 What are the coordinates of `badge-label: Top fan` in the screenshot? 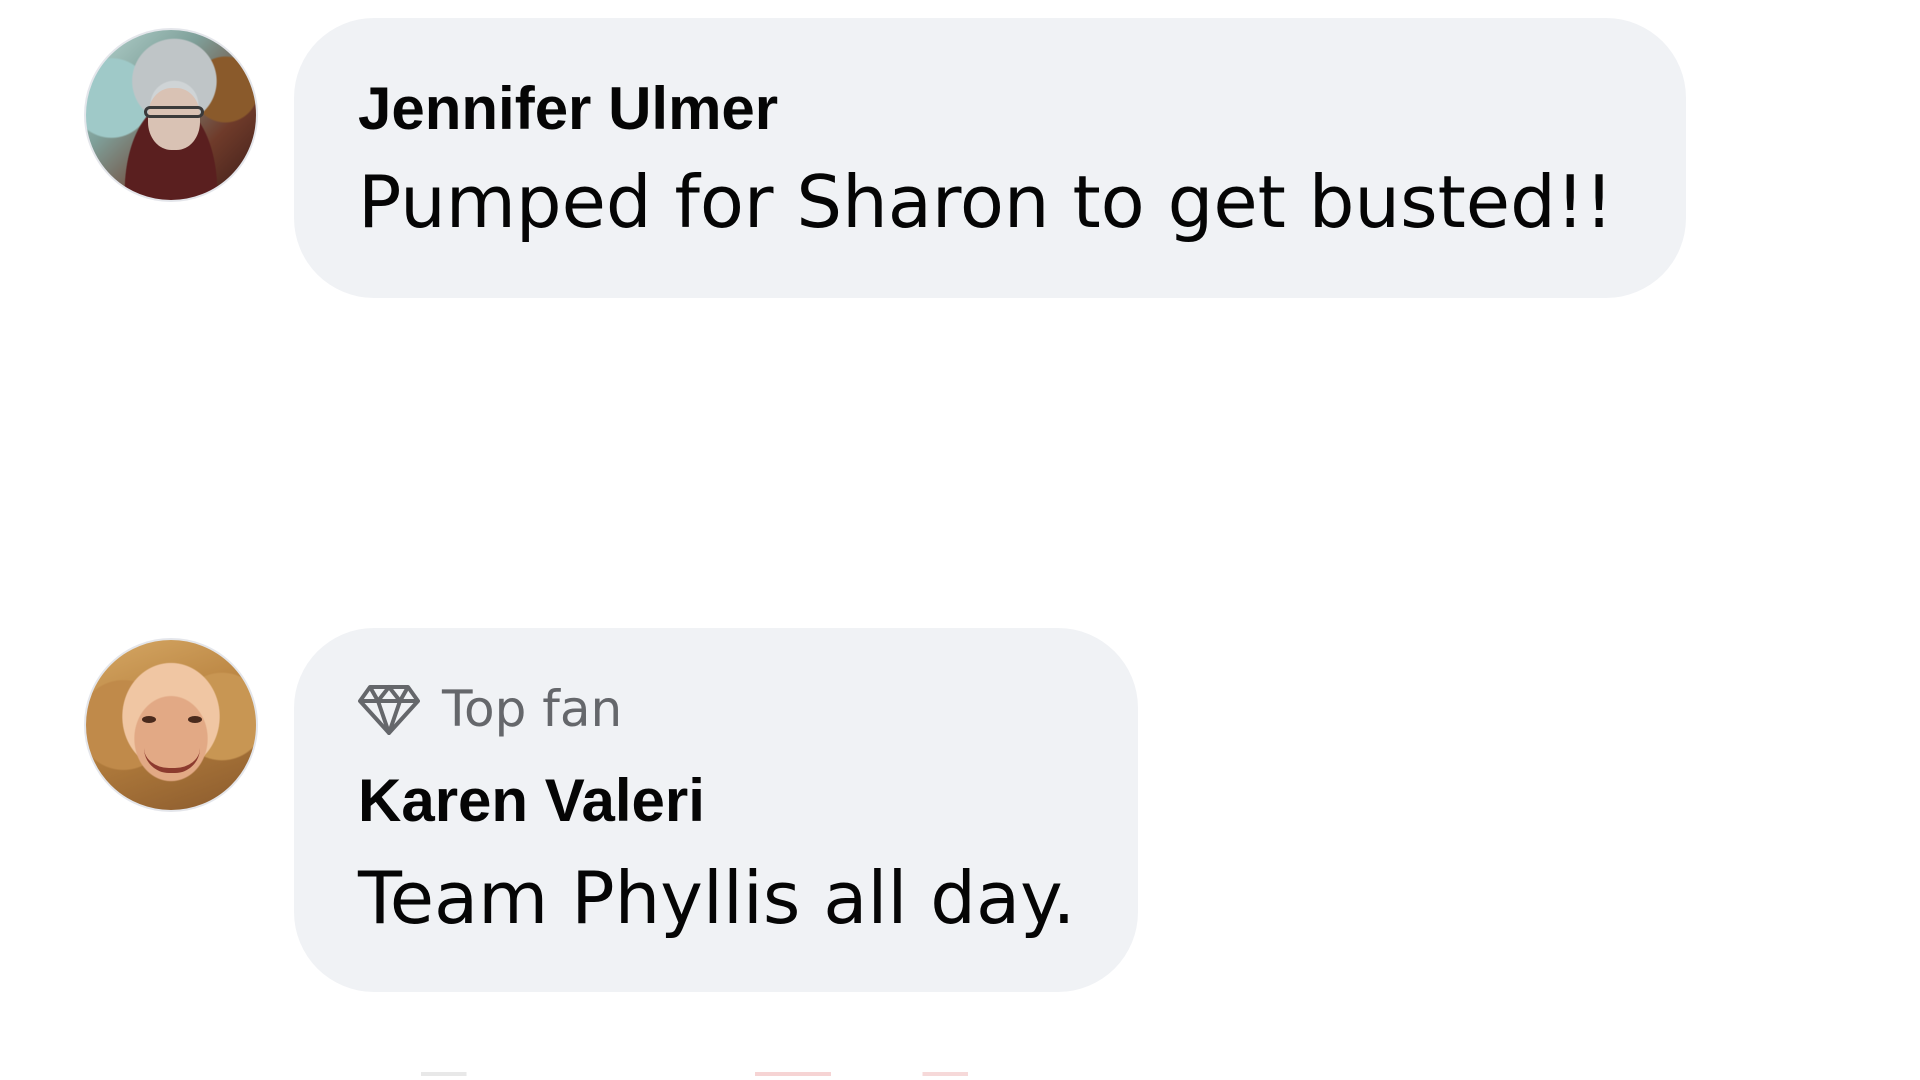 It's located at (532, 709).